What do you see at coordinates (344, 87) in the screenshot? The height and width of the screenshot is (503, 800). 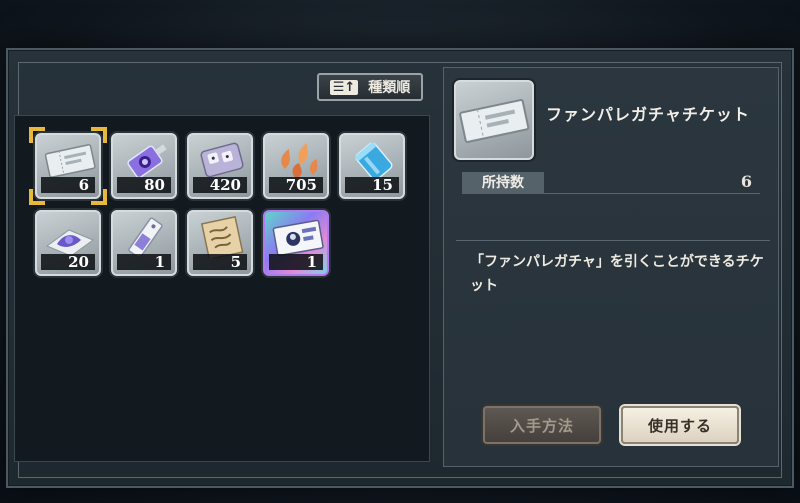 I see `sort-icon: ☰↑` at bounding box center [344, 87].